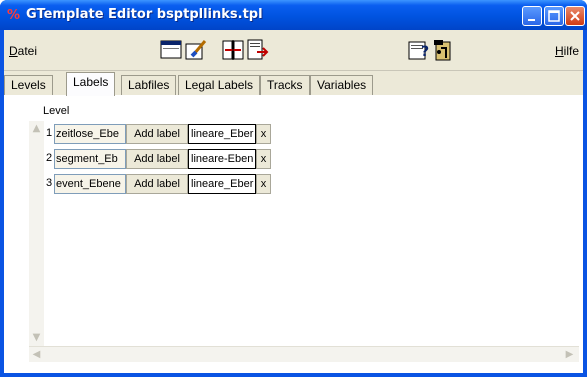 This screenshot has height=377, width=587. I want to click on row-number: 2, so click(49, 158).